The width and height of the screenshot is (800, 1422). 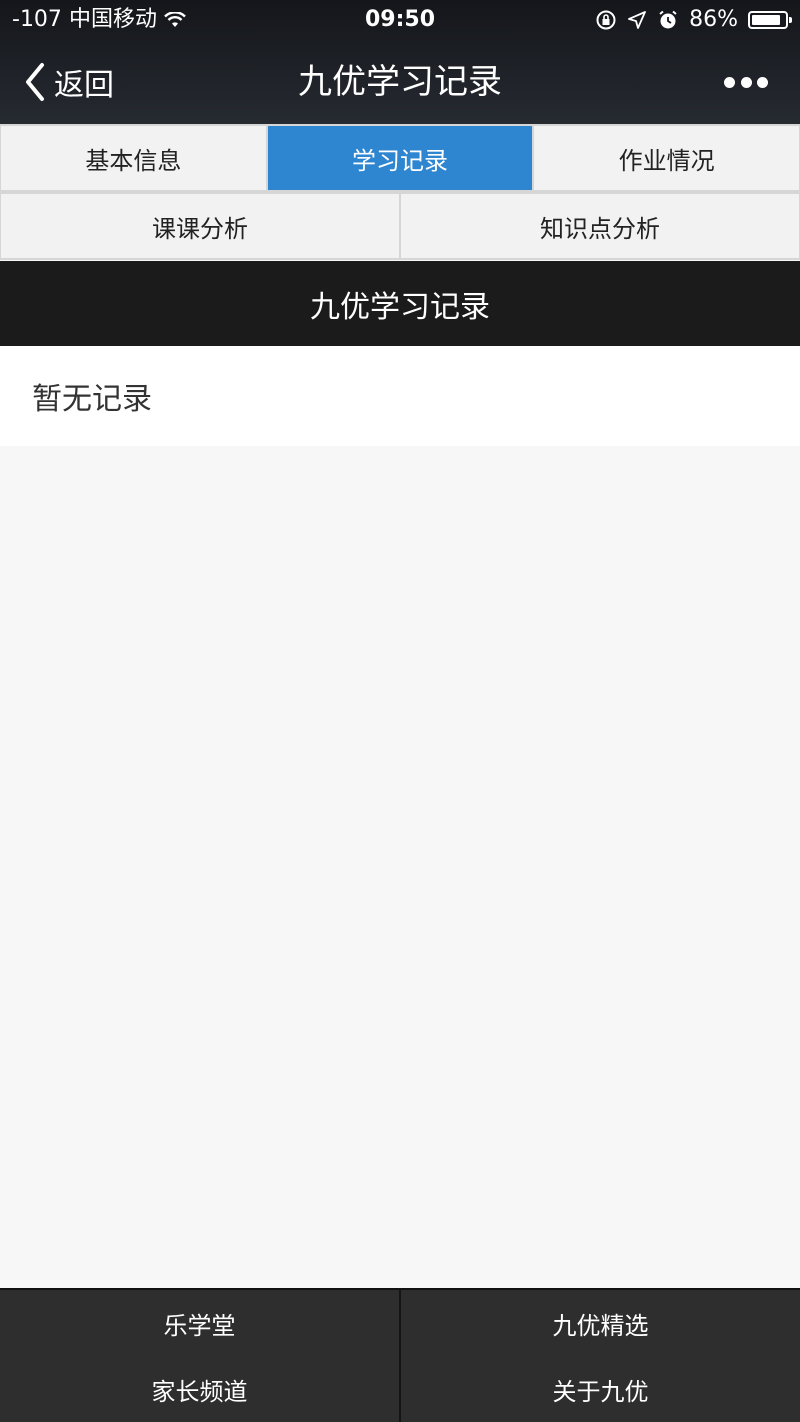 What do you see at coordinates (790, 20) in the screenshot?
I see `battery-cap` at bounding box center [790, 20].